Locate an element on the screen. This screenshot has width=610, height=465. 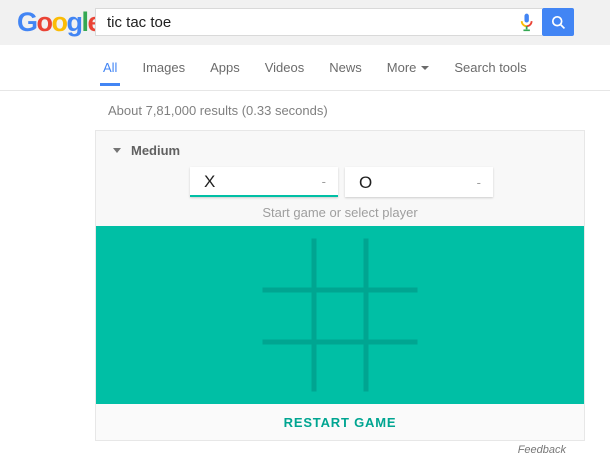
tab-label: All is located at coordinates (110, 67).